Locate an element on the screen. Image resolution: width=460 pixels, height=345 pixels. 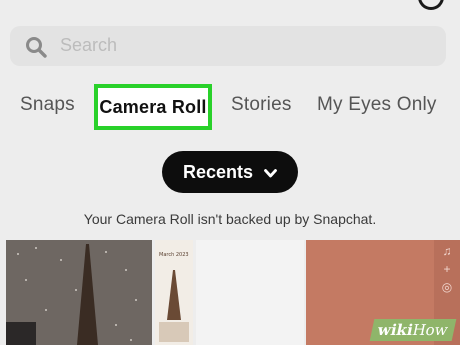
search-input: Search is located at coordinates (88, 45).